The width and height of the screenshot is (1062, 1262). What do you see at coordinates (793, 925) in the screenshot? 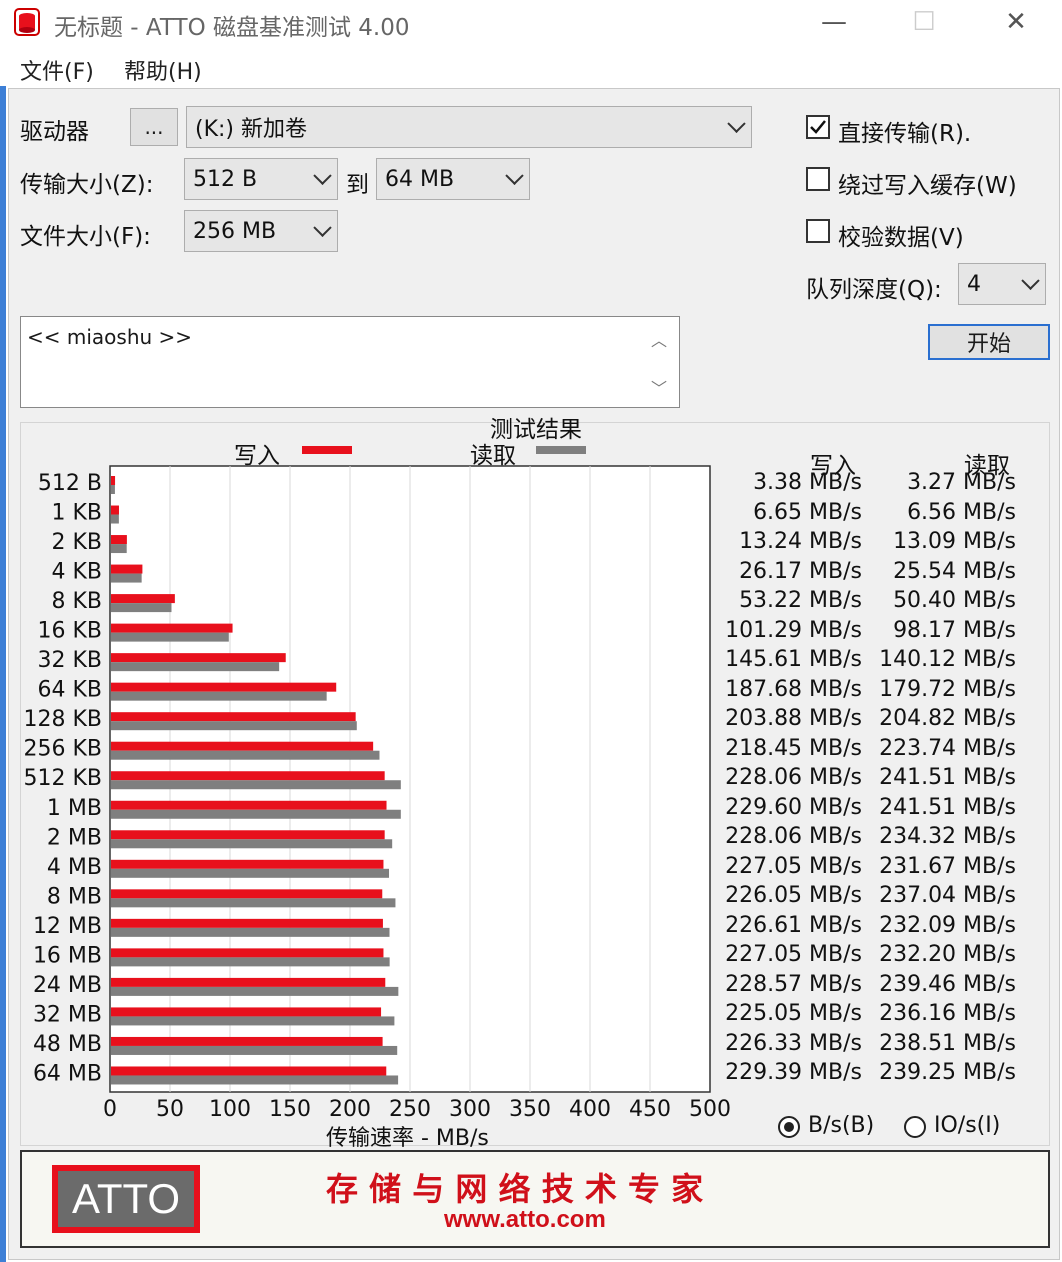
I see `write-value: 226.61 MB/s` at bounding box center [793, 925].